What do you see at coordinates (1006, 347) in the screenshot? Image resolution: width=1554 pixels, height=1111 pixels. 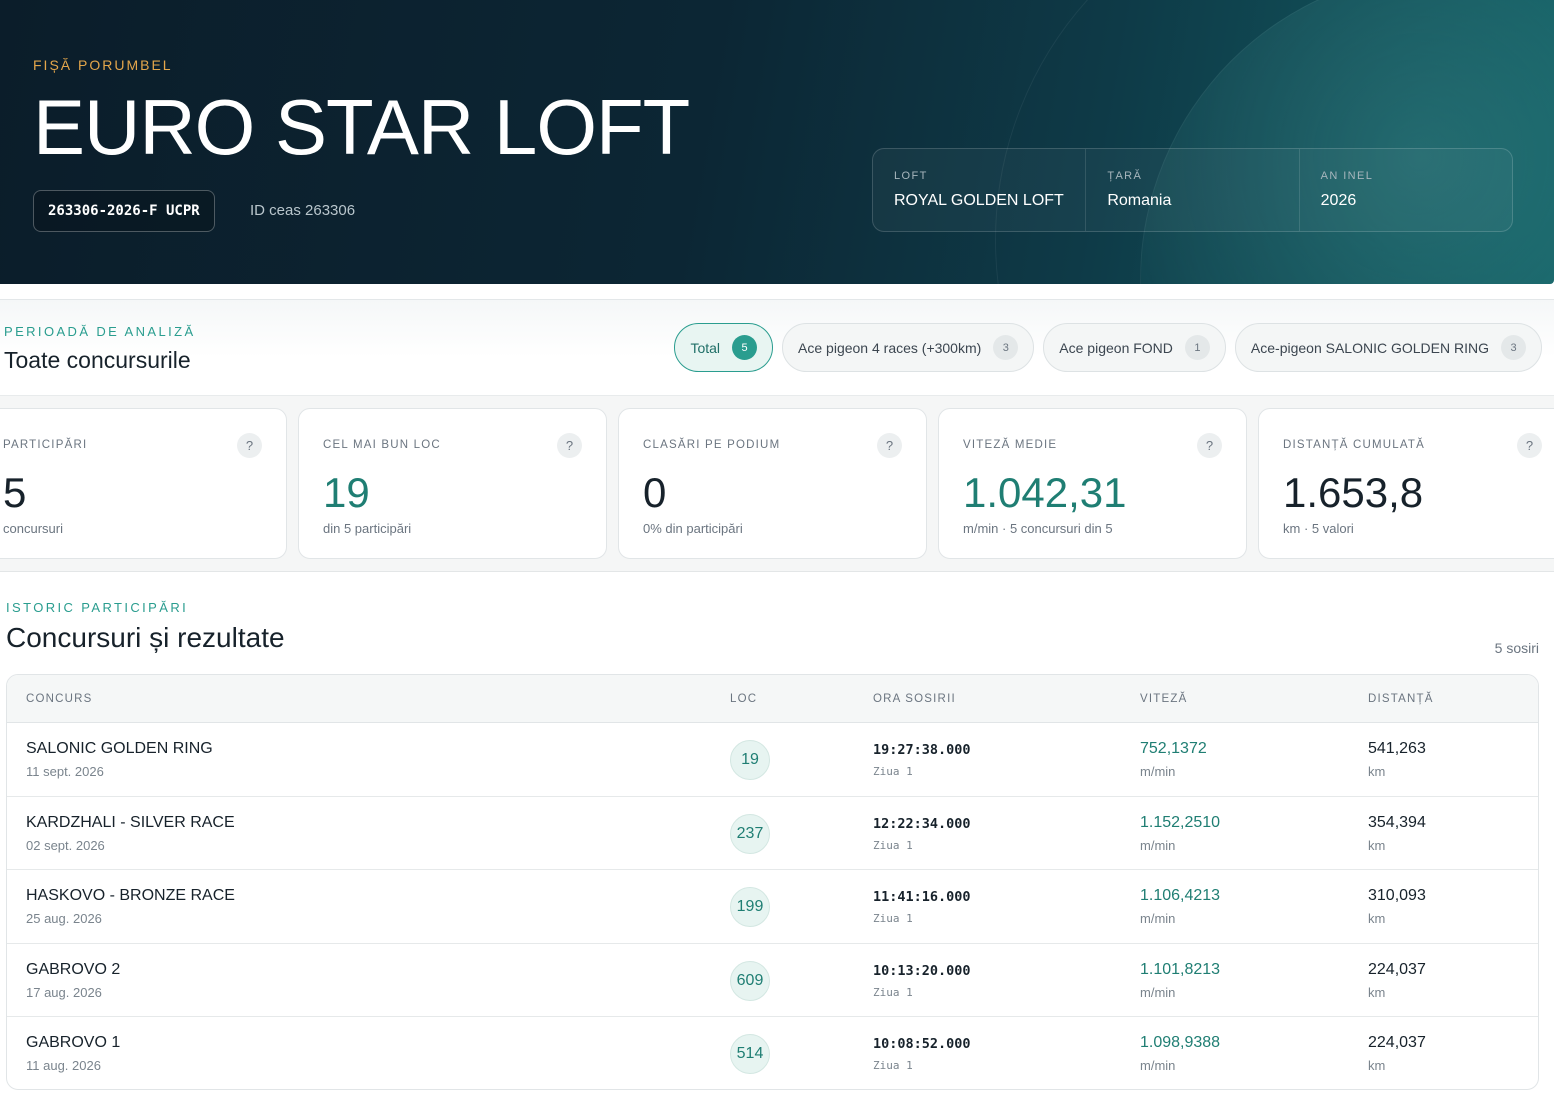 I see `chip-count-badge: 3` at bounding box center [1006, 347].